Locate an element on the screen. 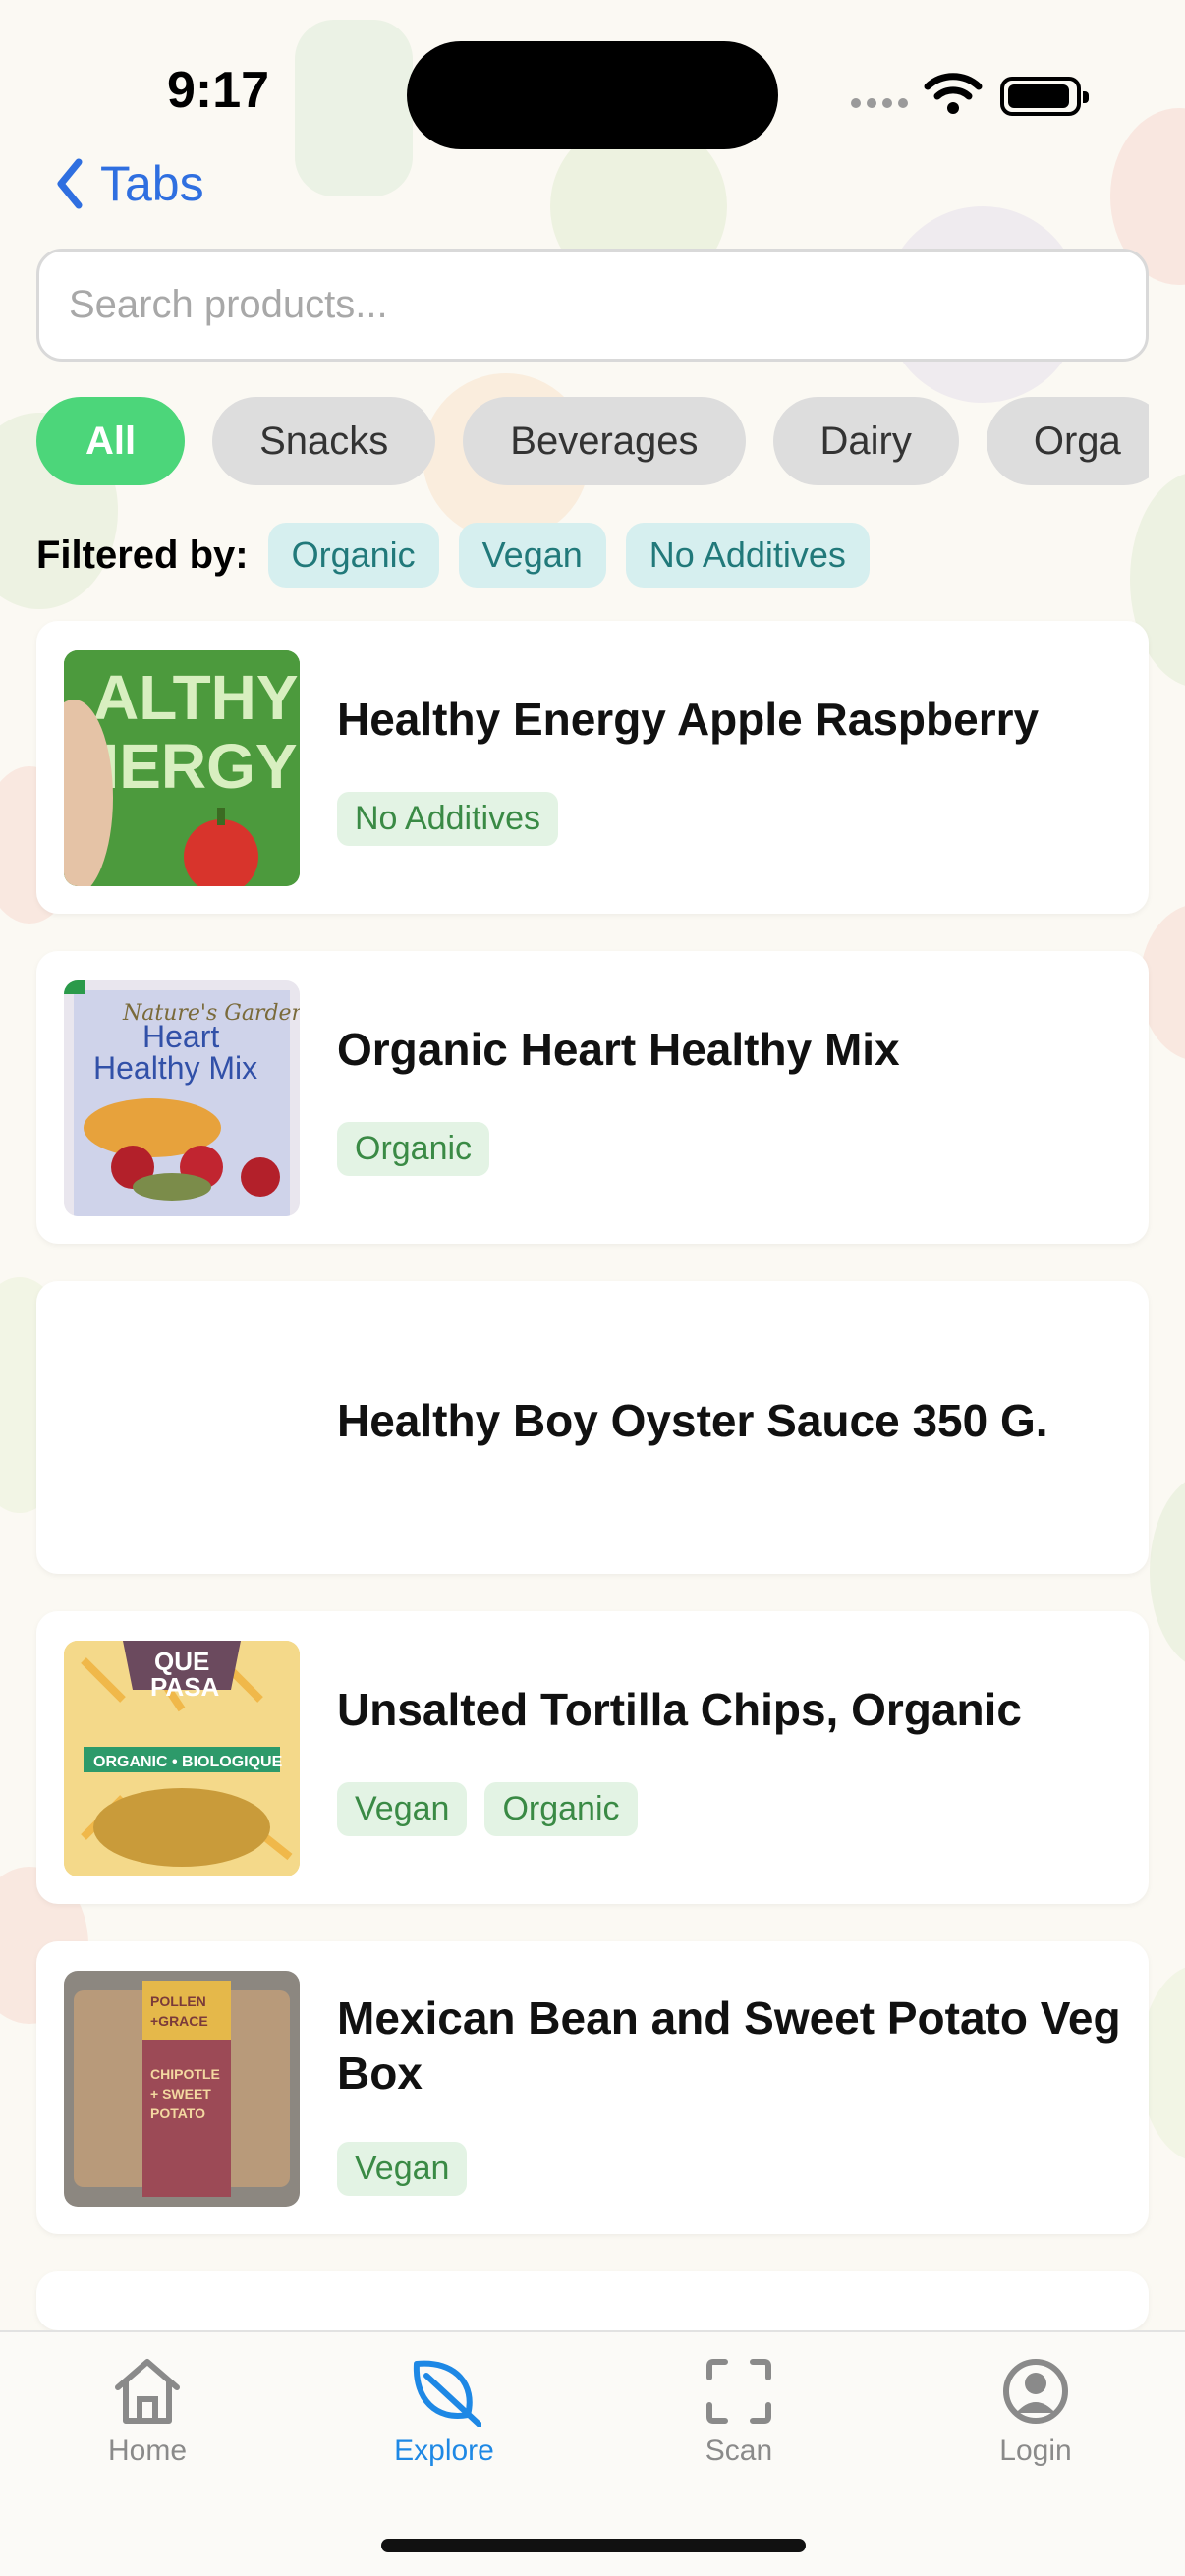 This screenshot has width=1185, height=2576. category-chips: All Snacks Beverages Dairy Orga is located at coordinates (592, 442).